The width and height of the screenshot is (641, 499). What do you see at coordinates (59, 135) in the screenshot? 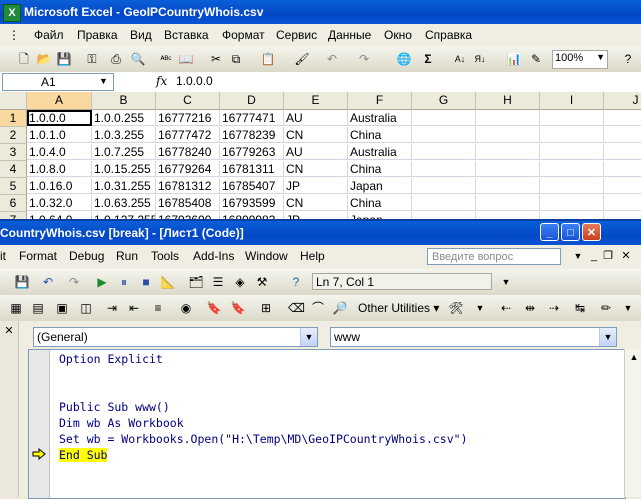
I see `grid-cell: 1.0.1.0` at bounding box center [59, 135].